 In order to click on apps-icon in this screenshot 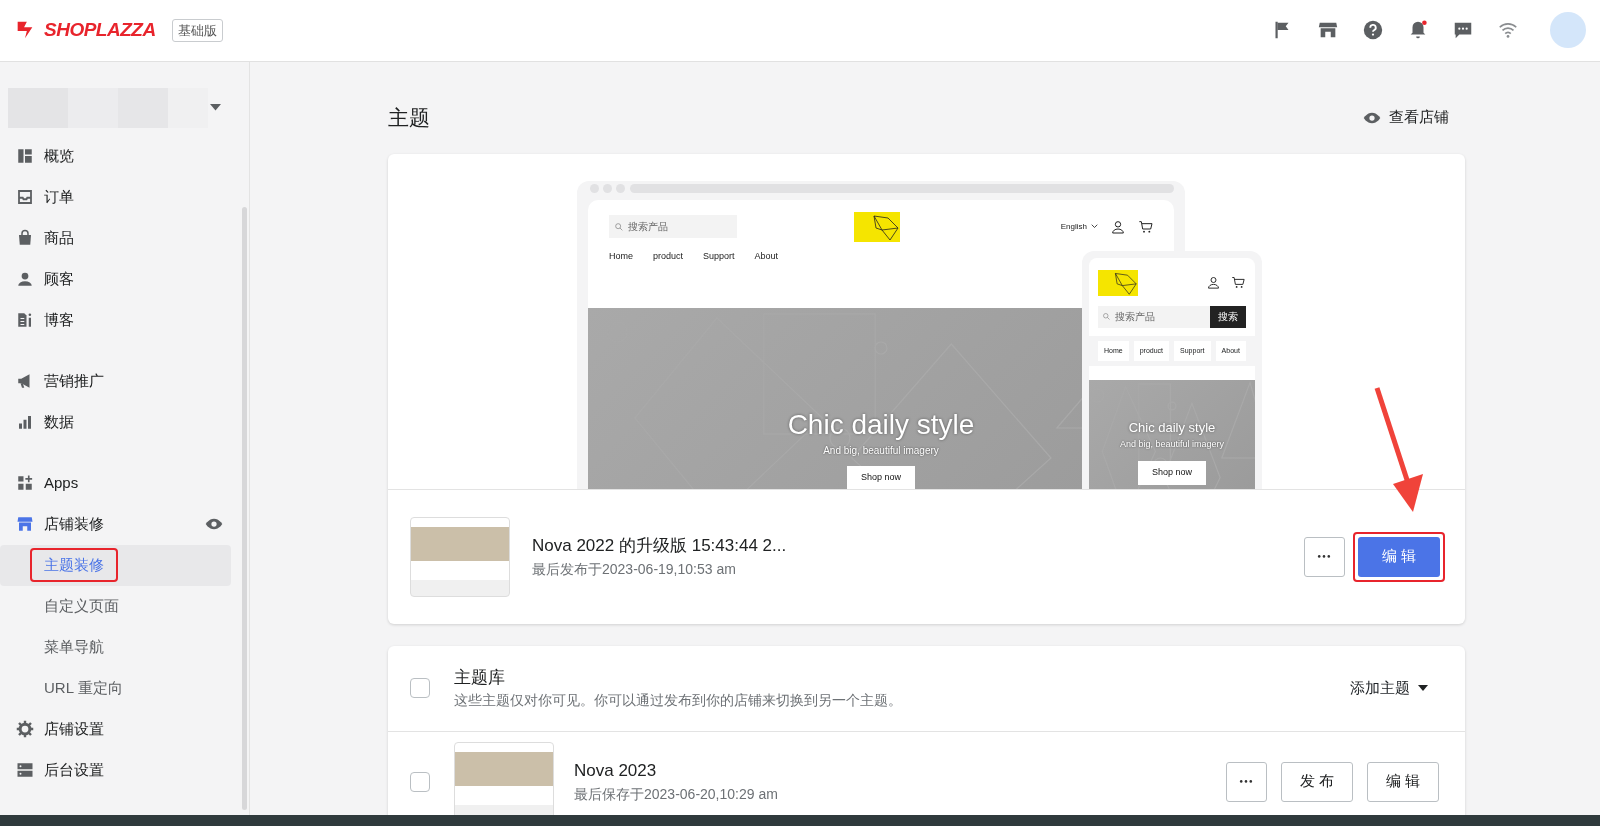, I will do `click(25, 483)`.